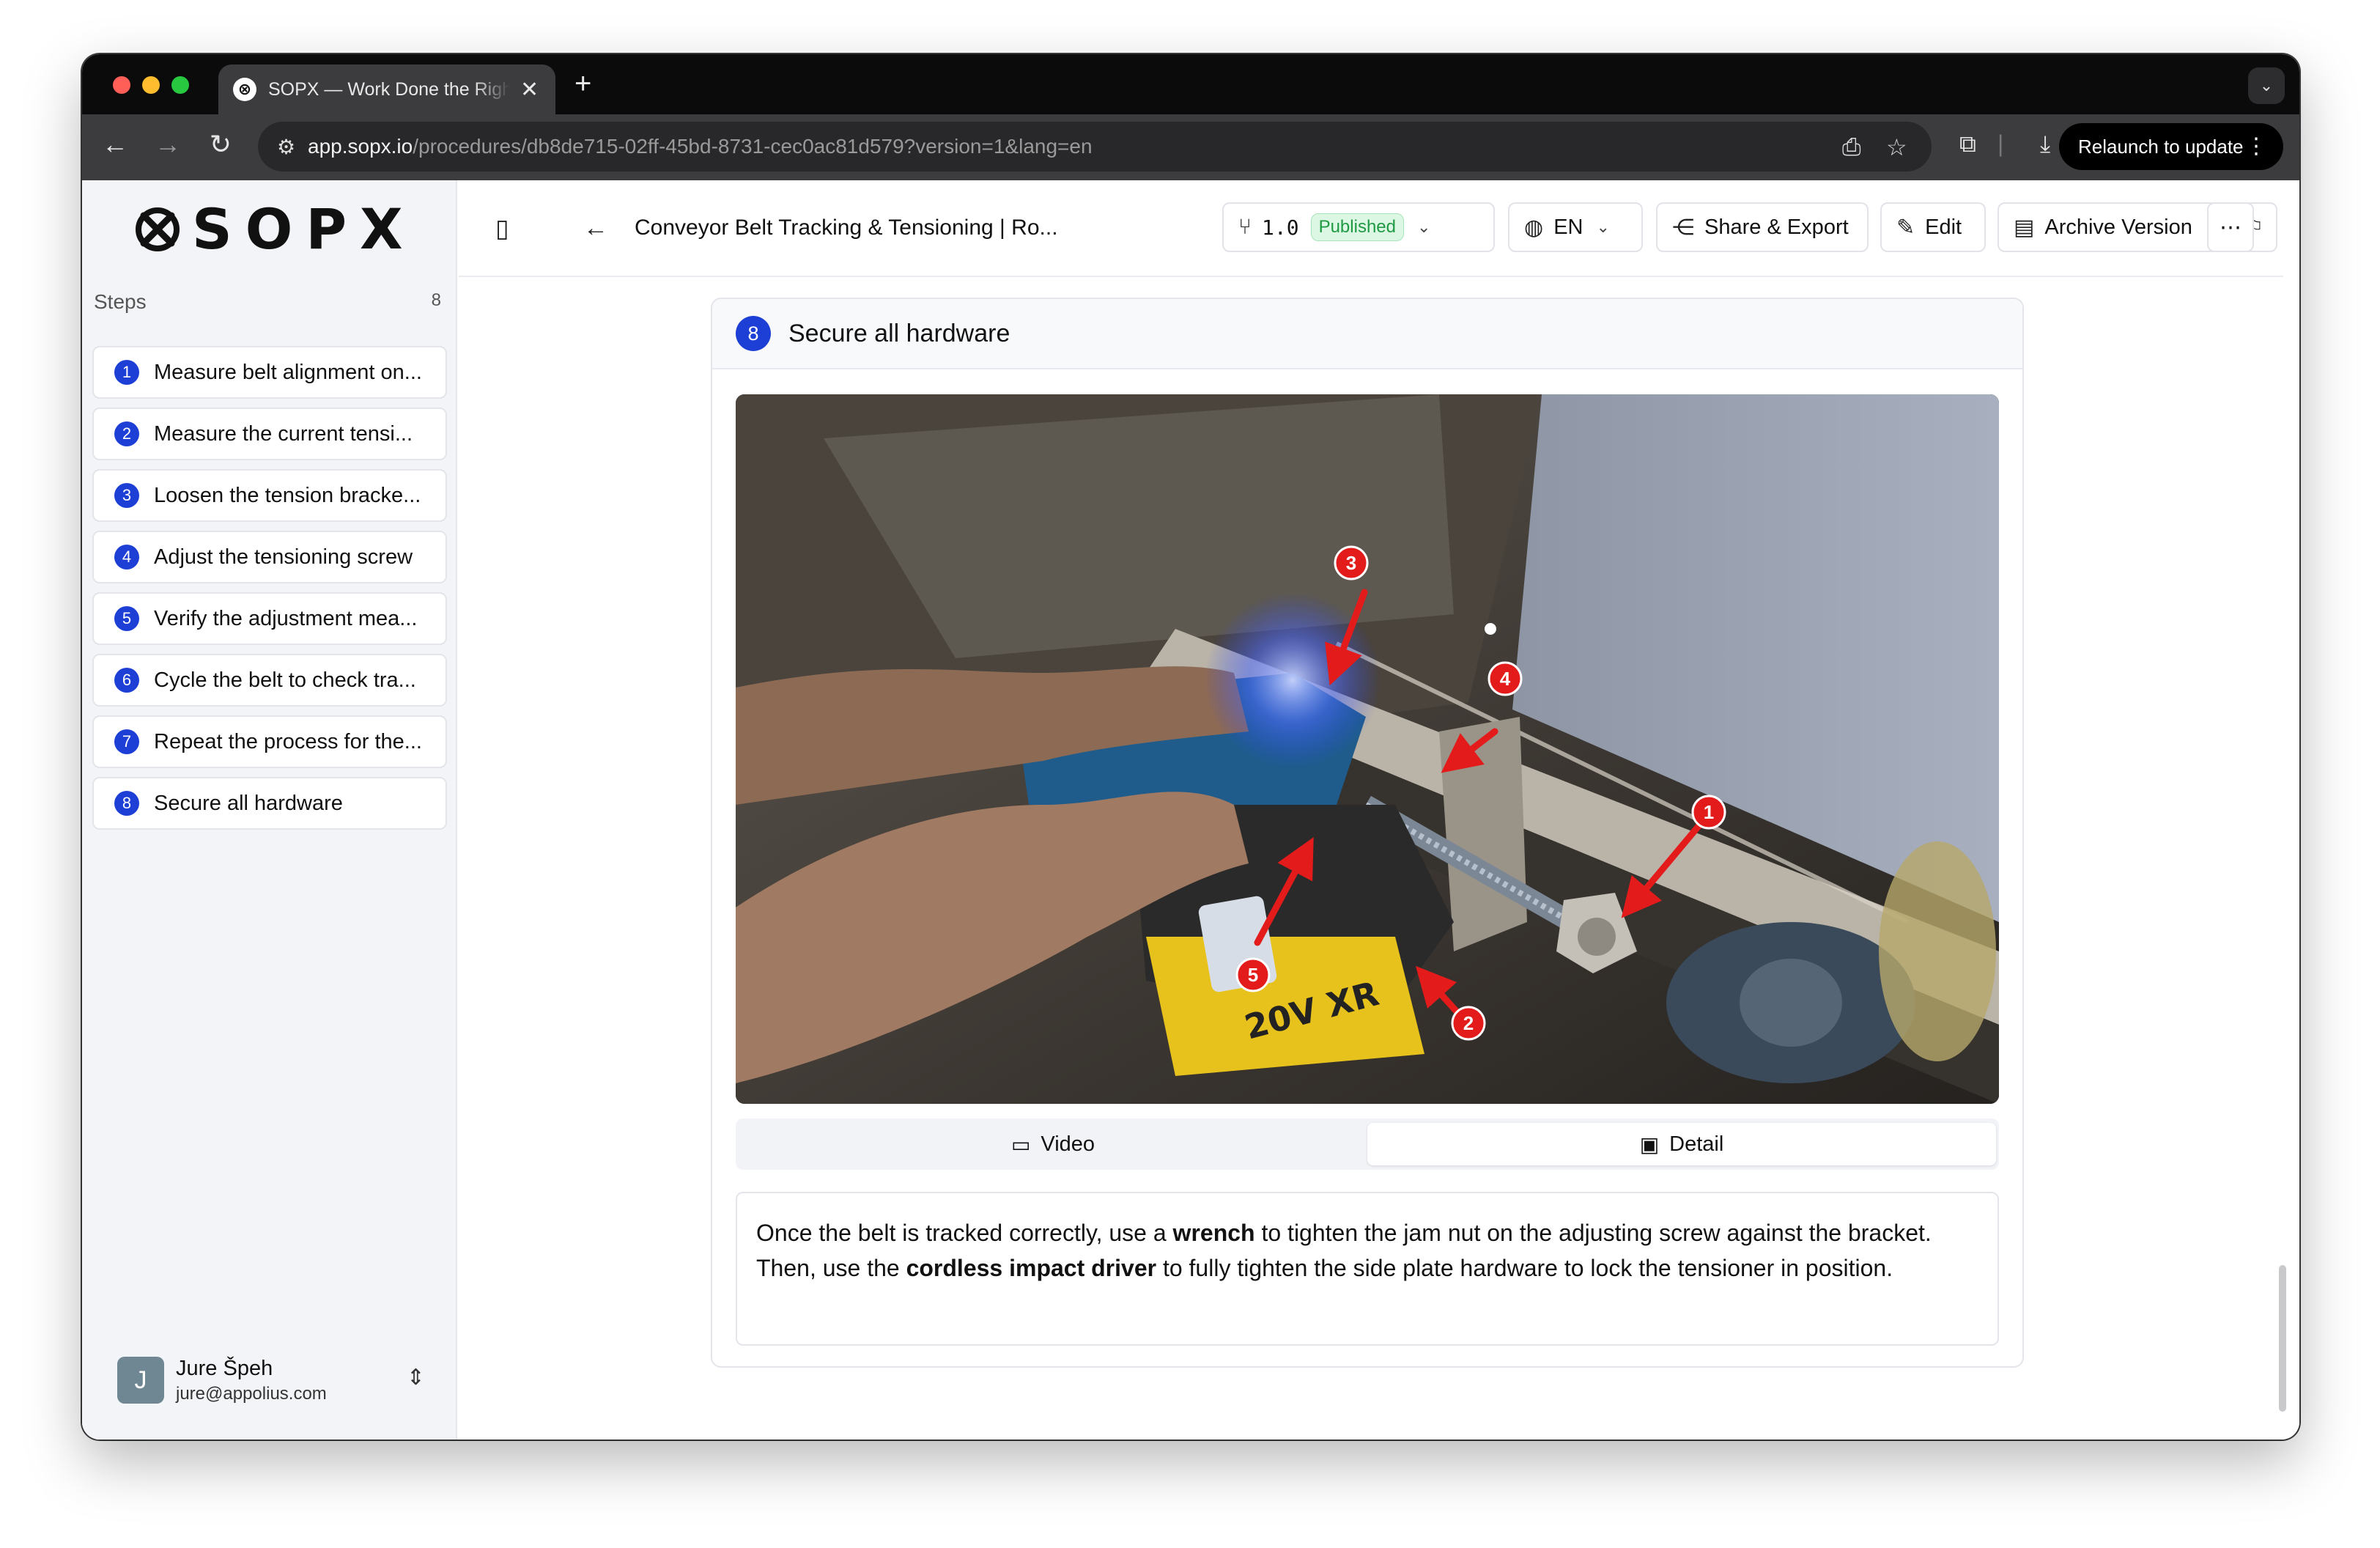 The width and height of the screenshot is (2380, 1548). I want to click on version-selector: ⑂ 1.0 Published ⌄, so click(1358, 227).